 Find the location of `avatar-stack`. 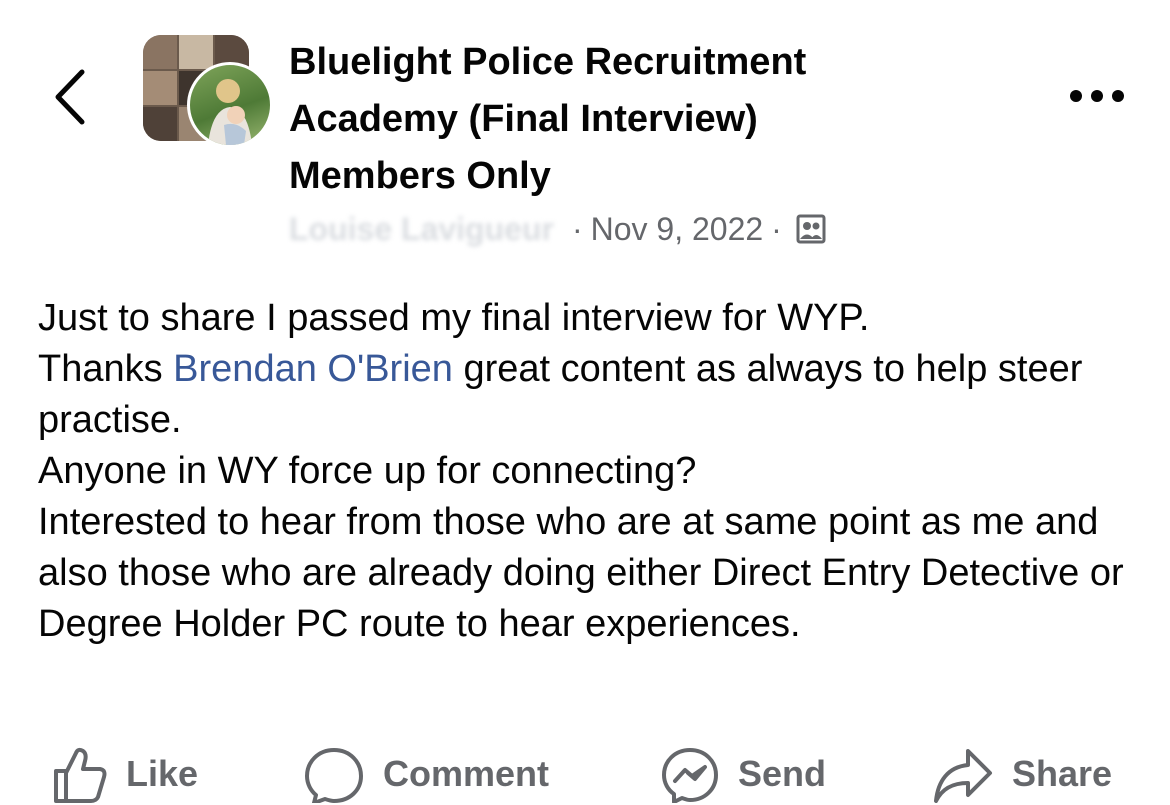

avatar-stack is located at coordinates (208, 91).